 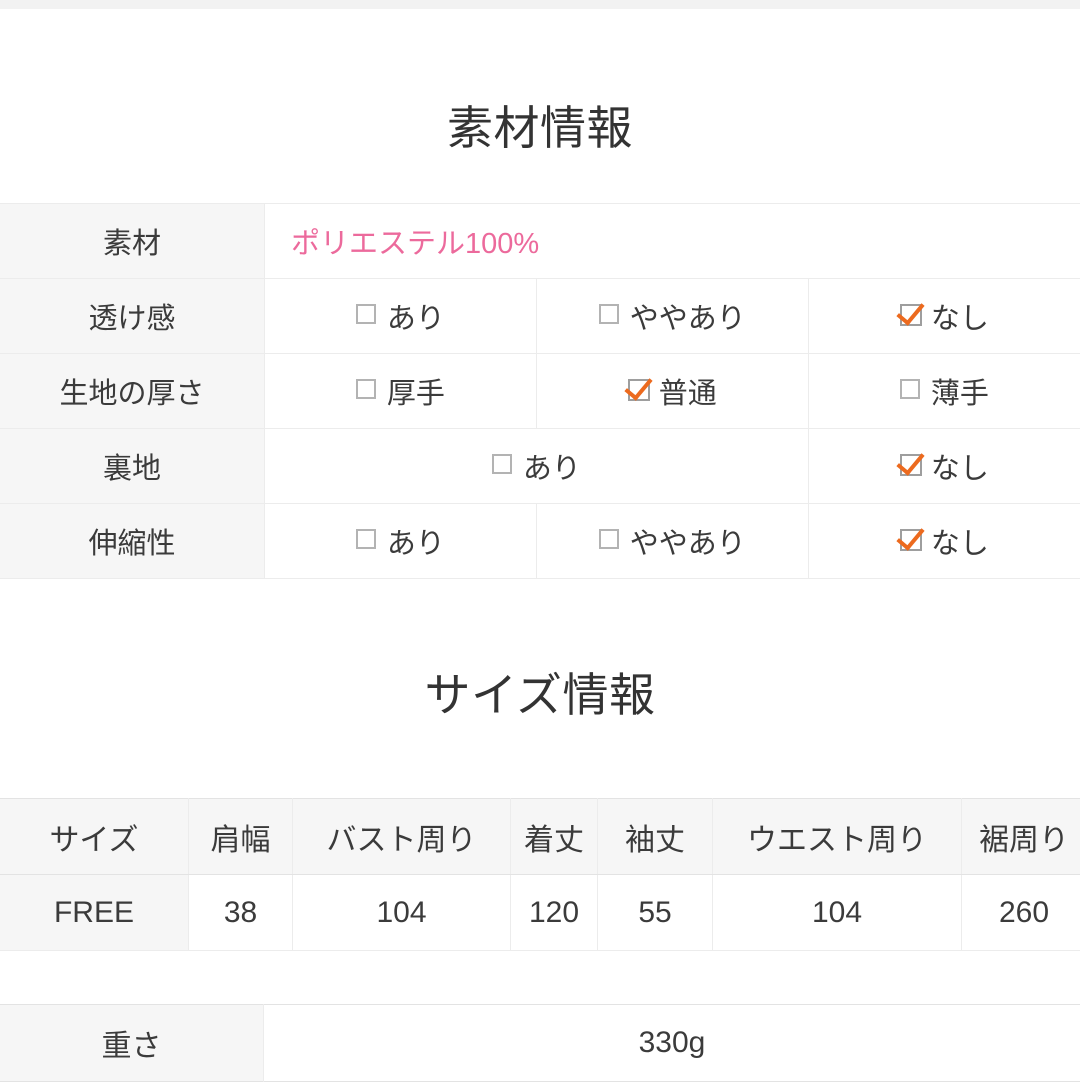 What do you see at coordinates (837, 913) in the screenshot?
I see `cell-waist: 104` at bounding box center [837, 913].